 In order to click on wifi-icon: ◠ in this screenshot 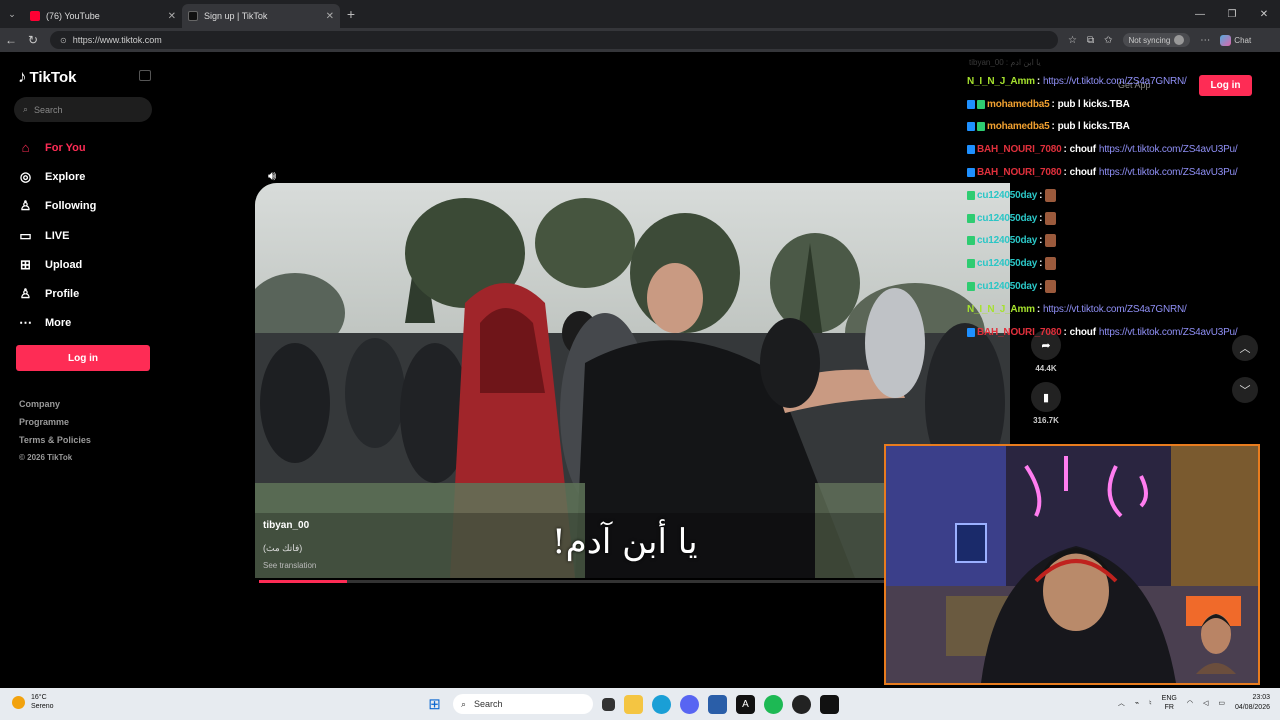, I will do `click(1190, 703)`.